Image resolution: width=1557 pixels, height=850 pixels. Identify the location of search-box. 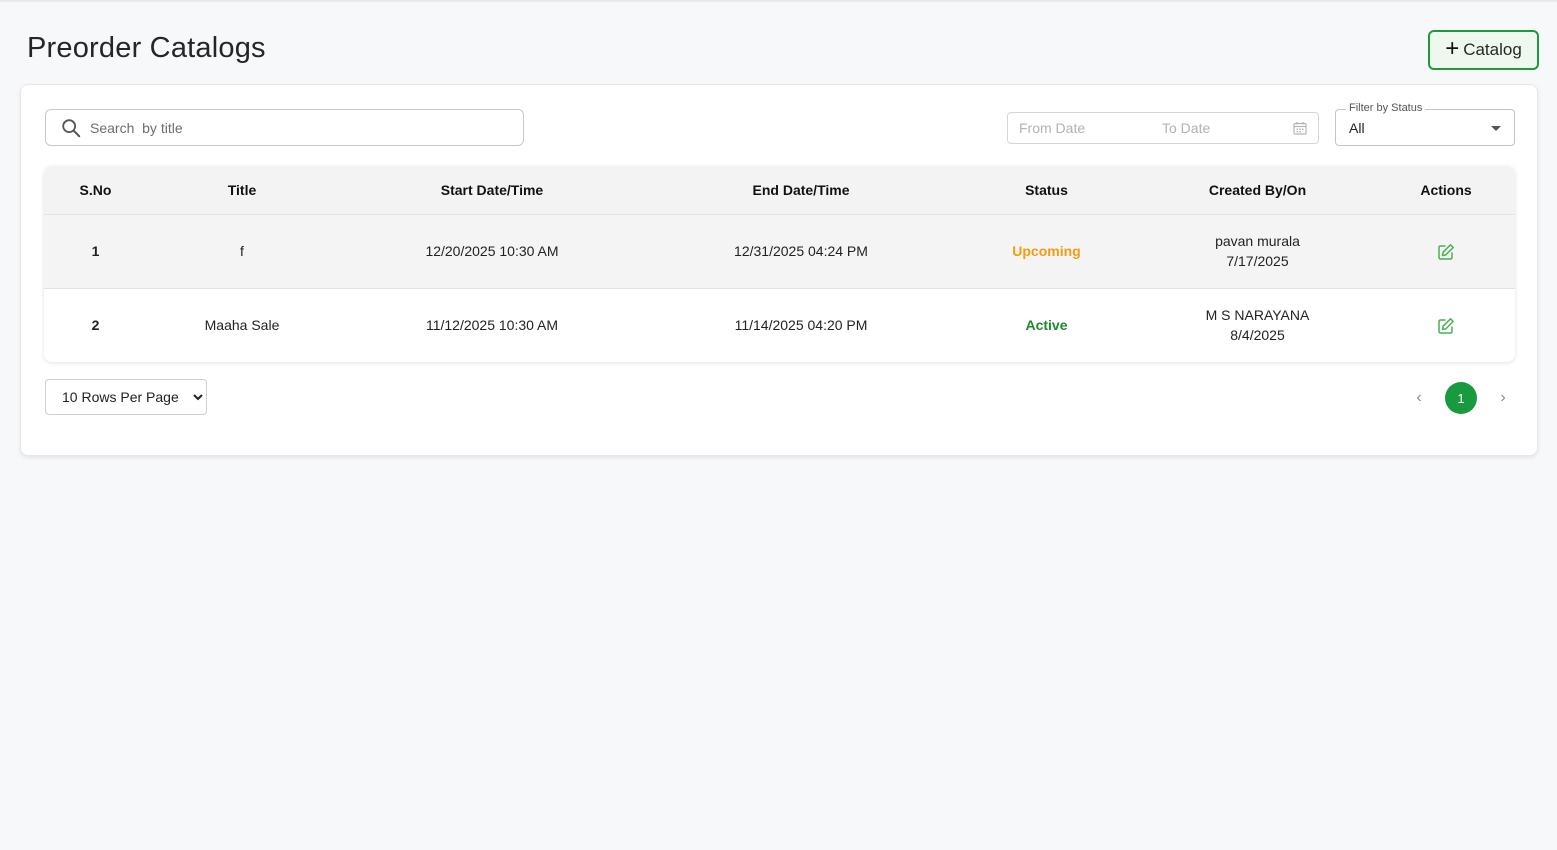
(284, 127).